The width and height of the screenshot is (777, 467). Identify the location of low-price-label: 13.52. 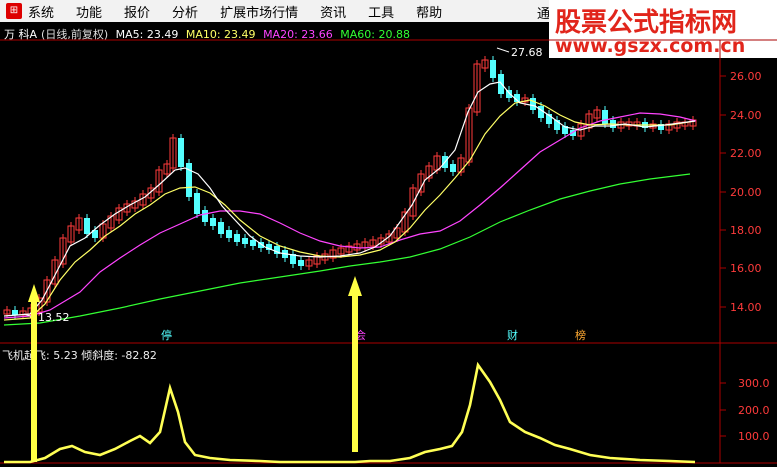
(54, 317).